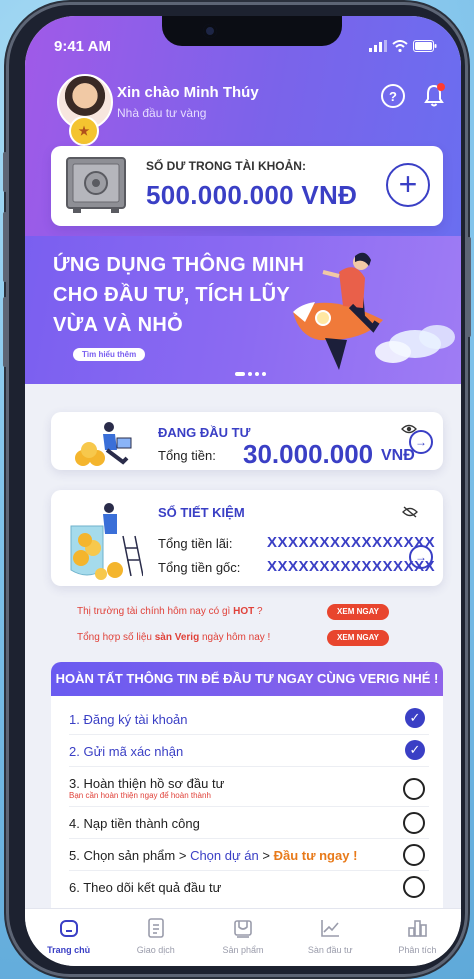  What do you see at coordinates (188, 92) in the screenshot?
I see `greeting-text: Xin chào Minh Thúy` at bounding box center [188, 92].